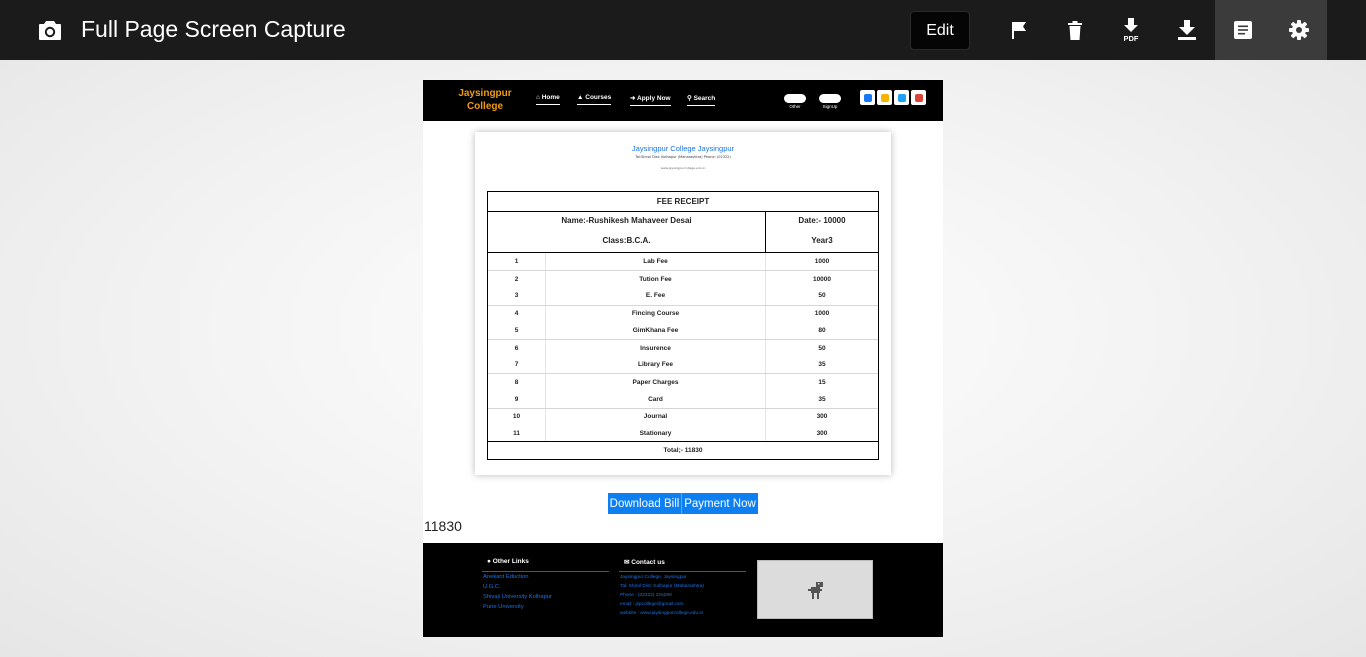 The width and height of the screenshot is (1366, 657). What do you see at coordinates (656, 262) in the screenshot?
I see `row-item: Lab Fee` at bounding box center [656, 262].